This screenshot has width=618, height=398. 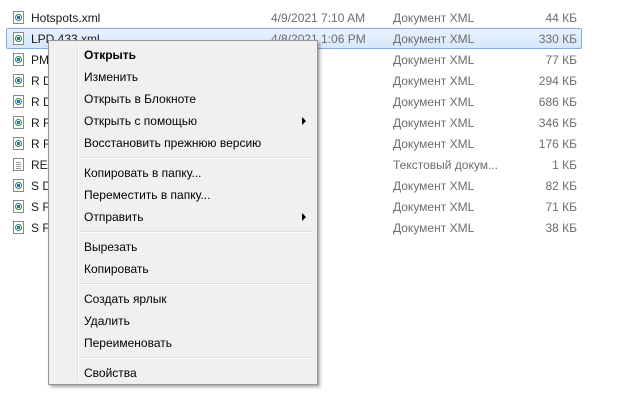 I want to click on file-size: 686 КБ, so click(x=557, y=102).